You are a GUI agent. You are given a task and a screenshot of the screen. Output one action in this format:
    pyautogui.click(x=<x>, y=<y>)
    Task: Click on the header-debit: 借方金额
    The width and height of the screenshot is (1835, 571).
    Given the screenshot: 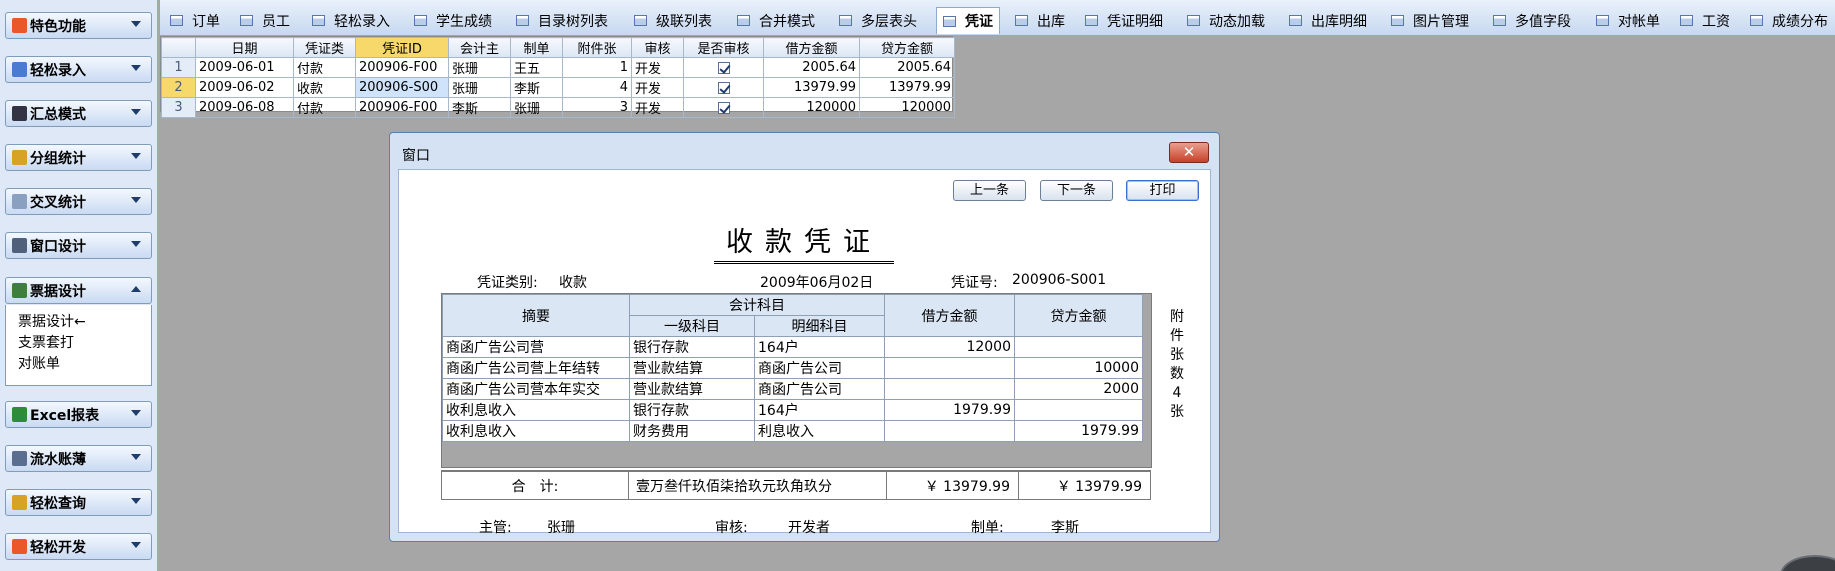 What is the action you would take?
    pyautogui.click(x=949, y=315)
    